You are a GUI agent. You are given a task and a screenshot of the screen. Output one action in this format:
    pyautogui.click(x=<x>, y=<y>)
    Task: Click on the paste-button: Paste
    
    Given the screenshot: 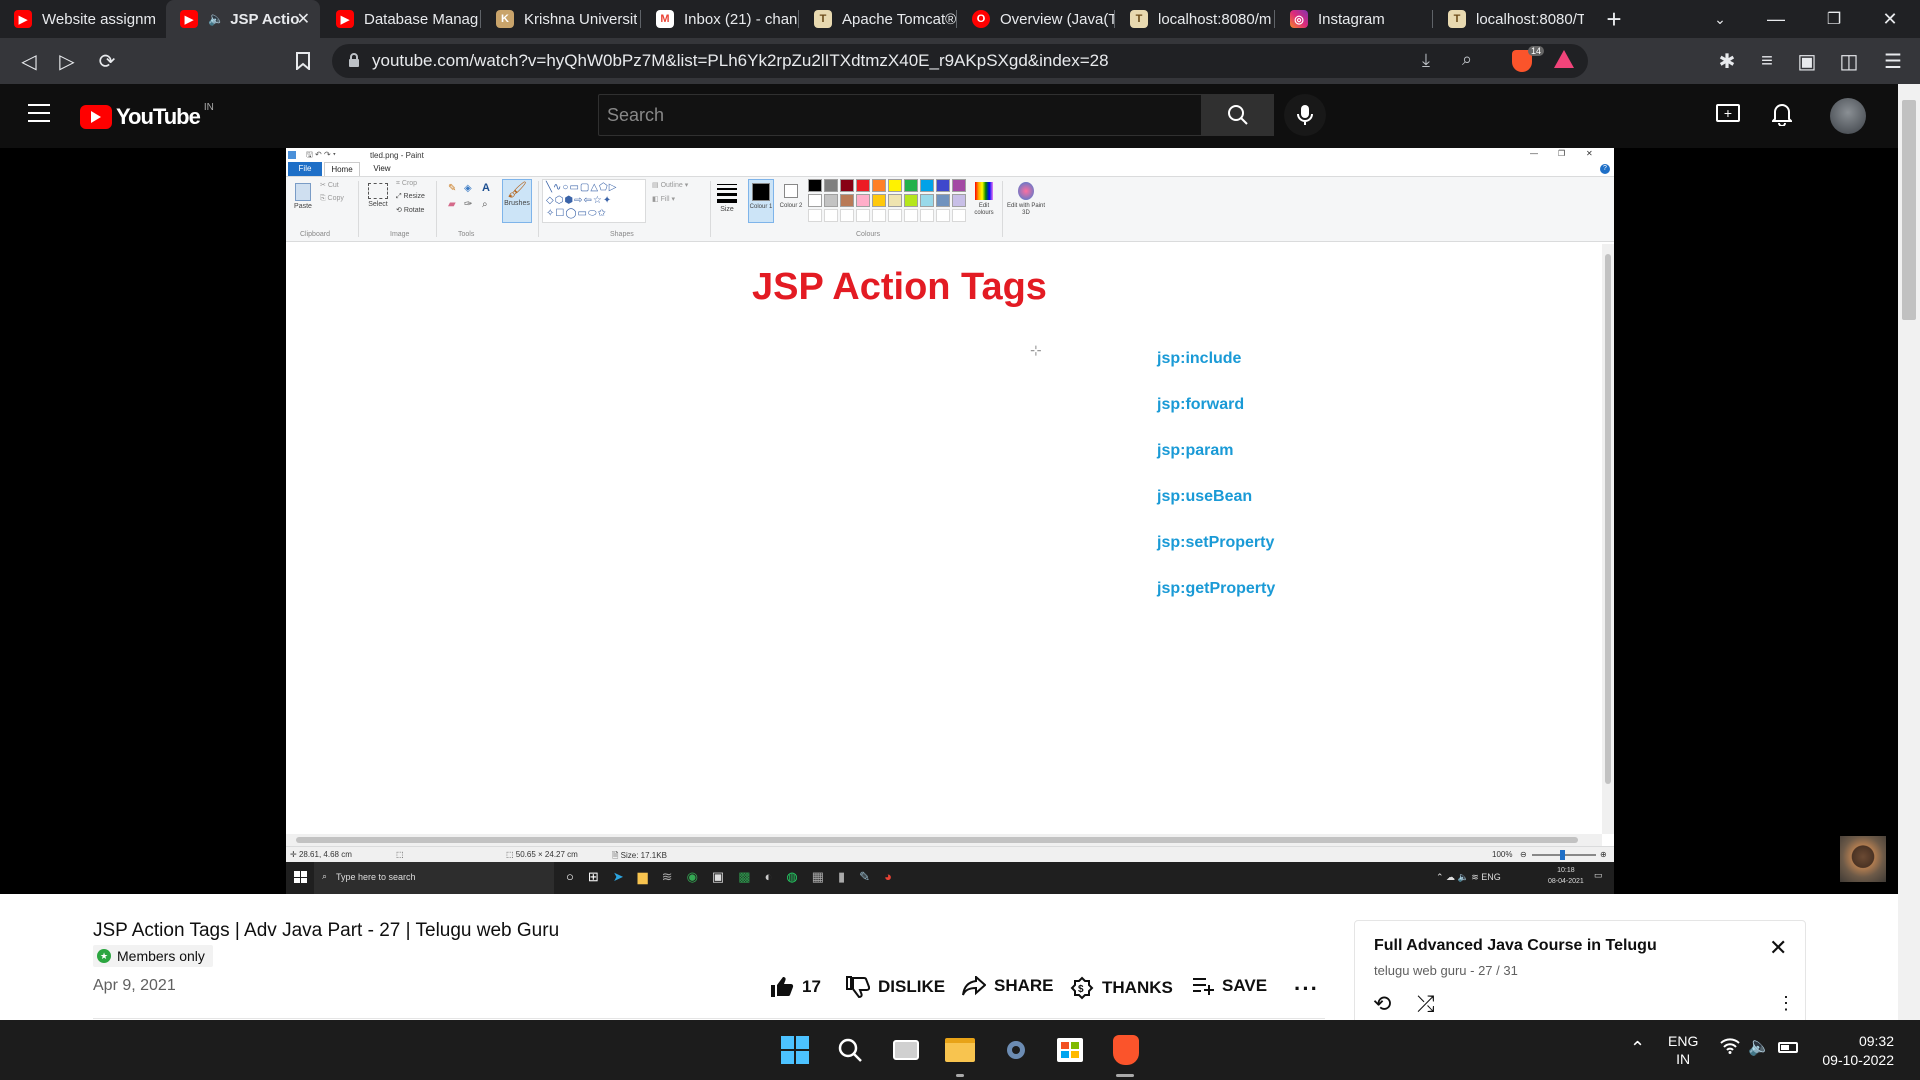 What is the action you would take?
    pyautogui.click(x=303, y=200)
    